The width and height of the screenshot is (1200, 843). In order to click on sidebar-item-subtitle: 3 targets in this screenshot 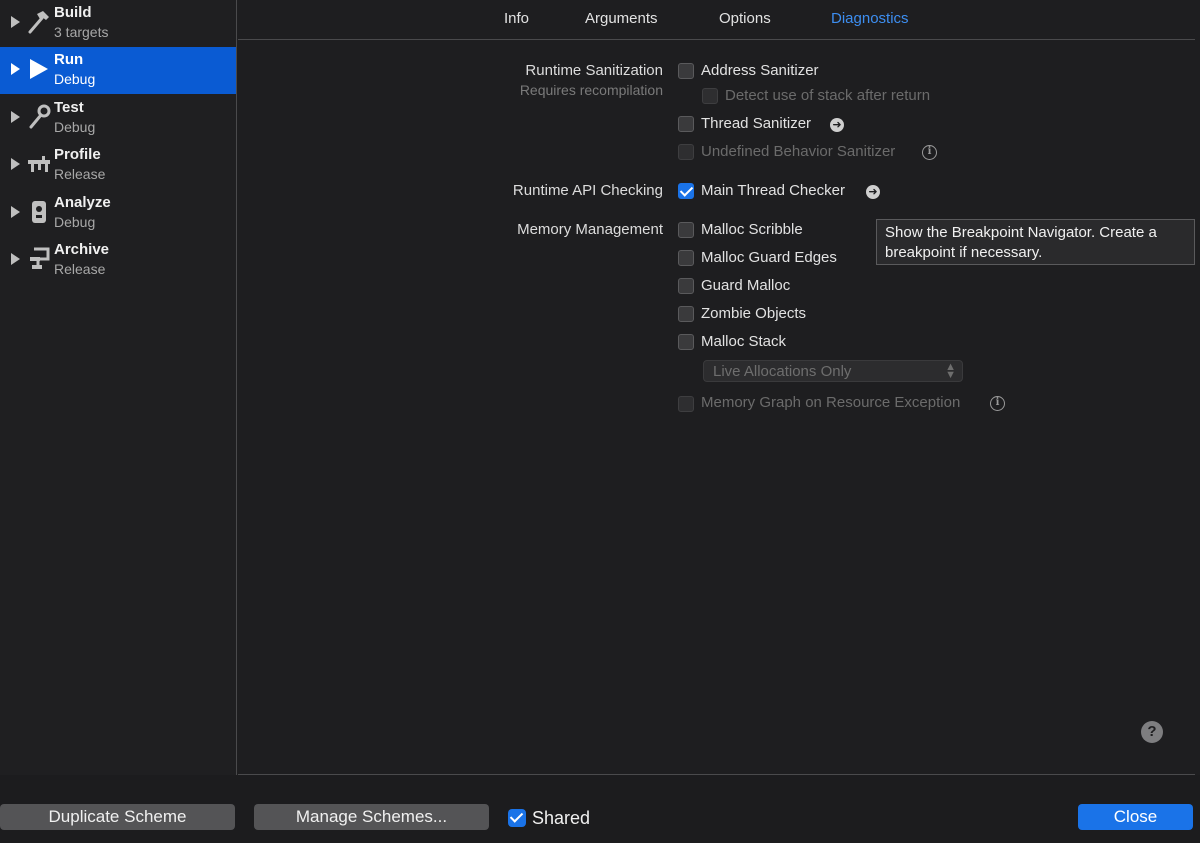, I will do `click(81, 32)`.